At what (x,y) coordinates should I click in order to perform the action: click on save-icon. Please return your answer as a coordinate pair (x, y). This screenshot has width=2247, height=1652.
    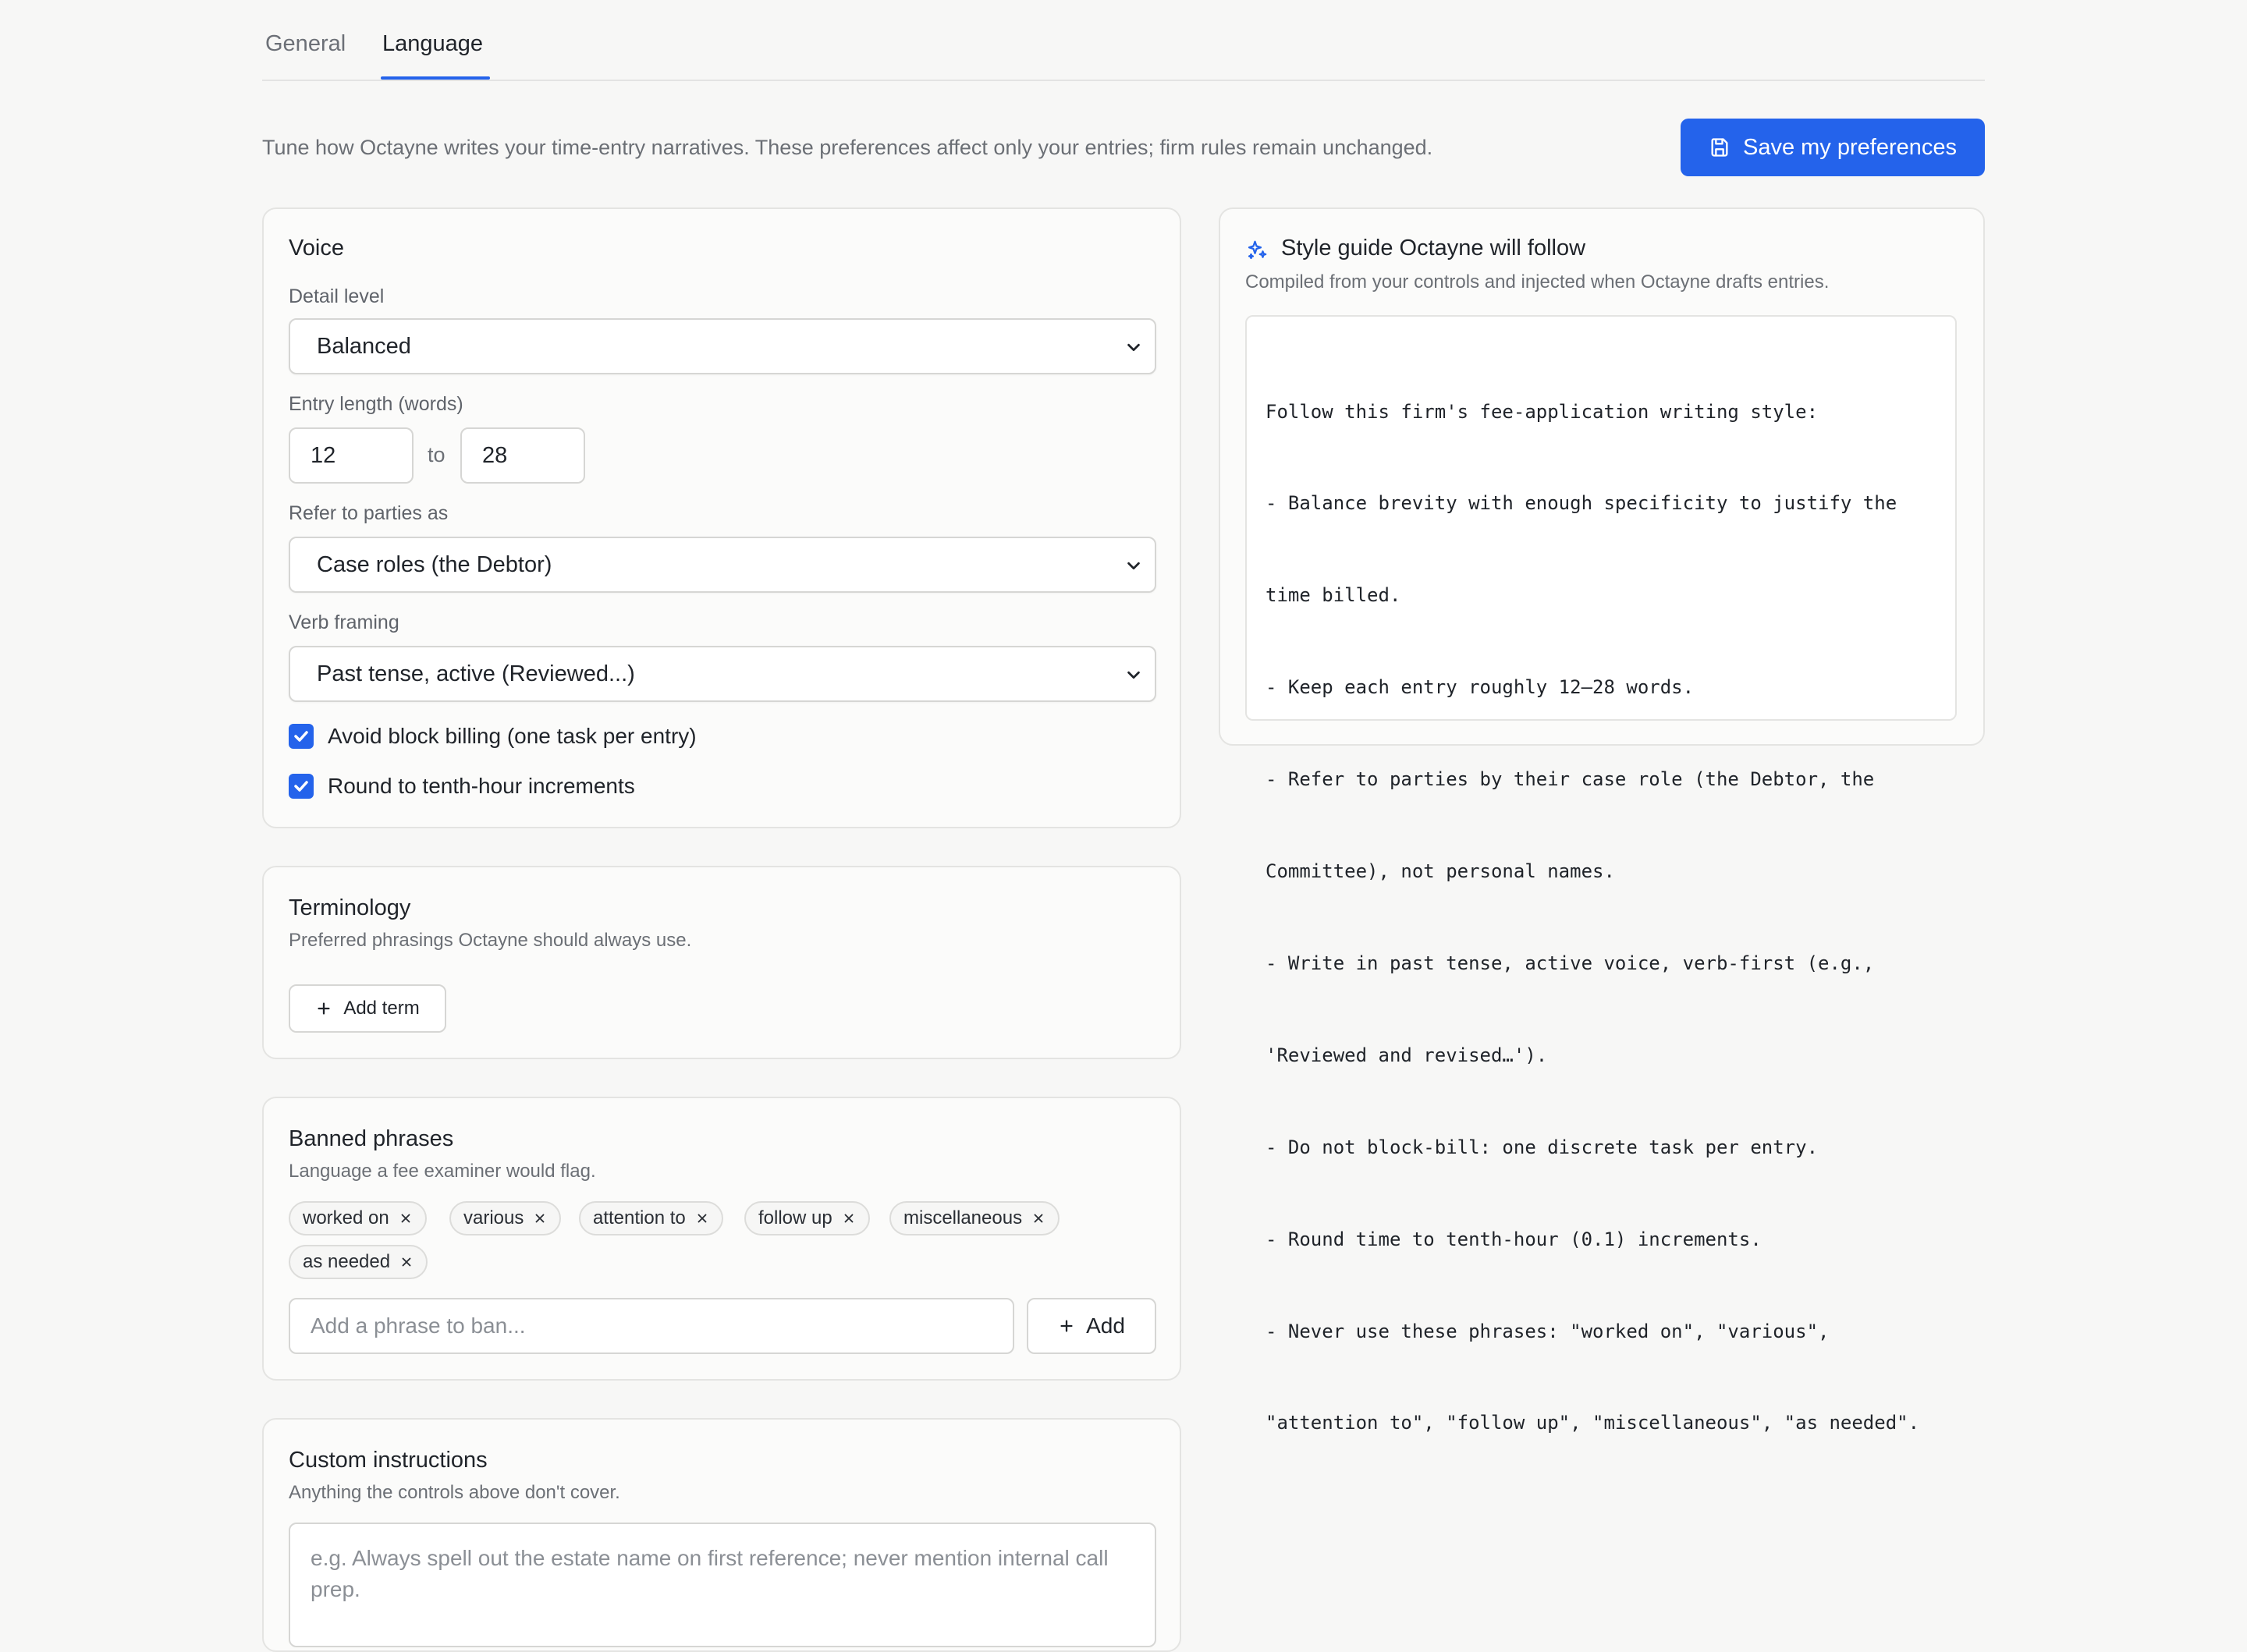
    Looking at the image, I should click on (1719, 147).